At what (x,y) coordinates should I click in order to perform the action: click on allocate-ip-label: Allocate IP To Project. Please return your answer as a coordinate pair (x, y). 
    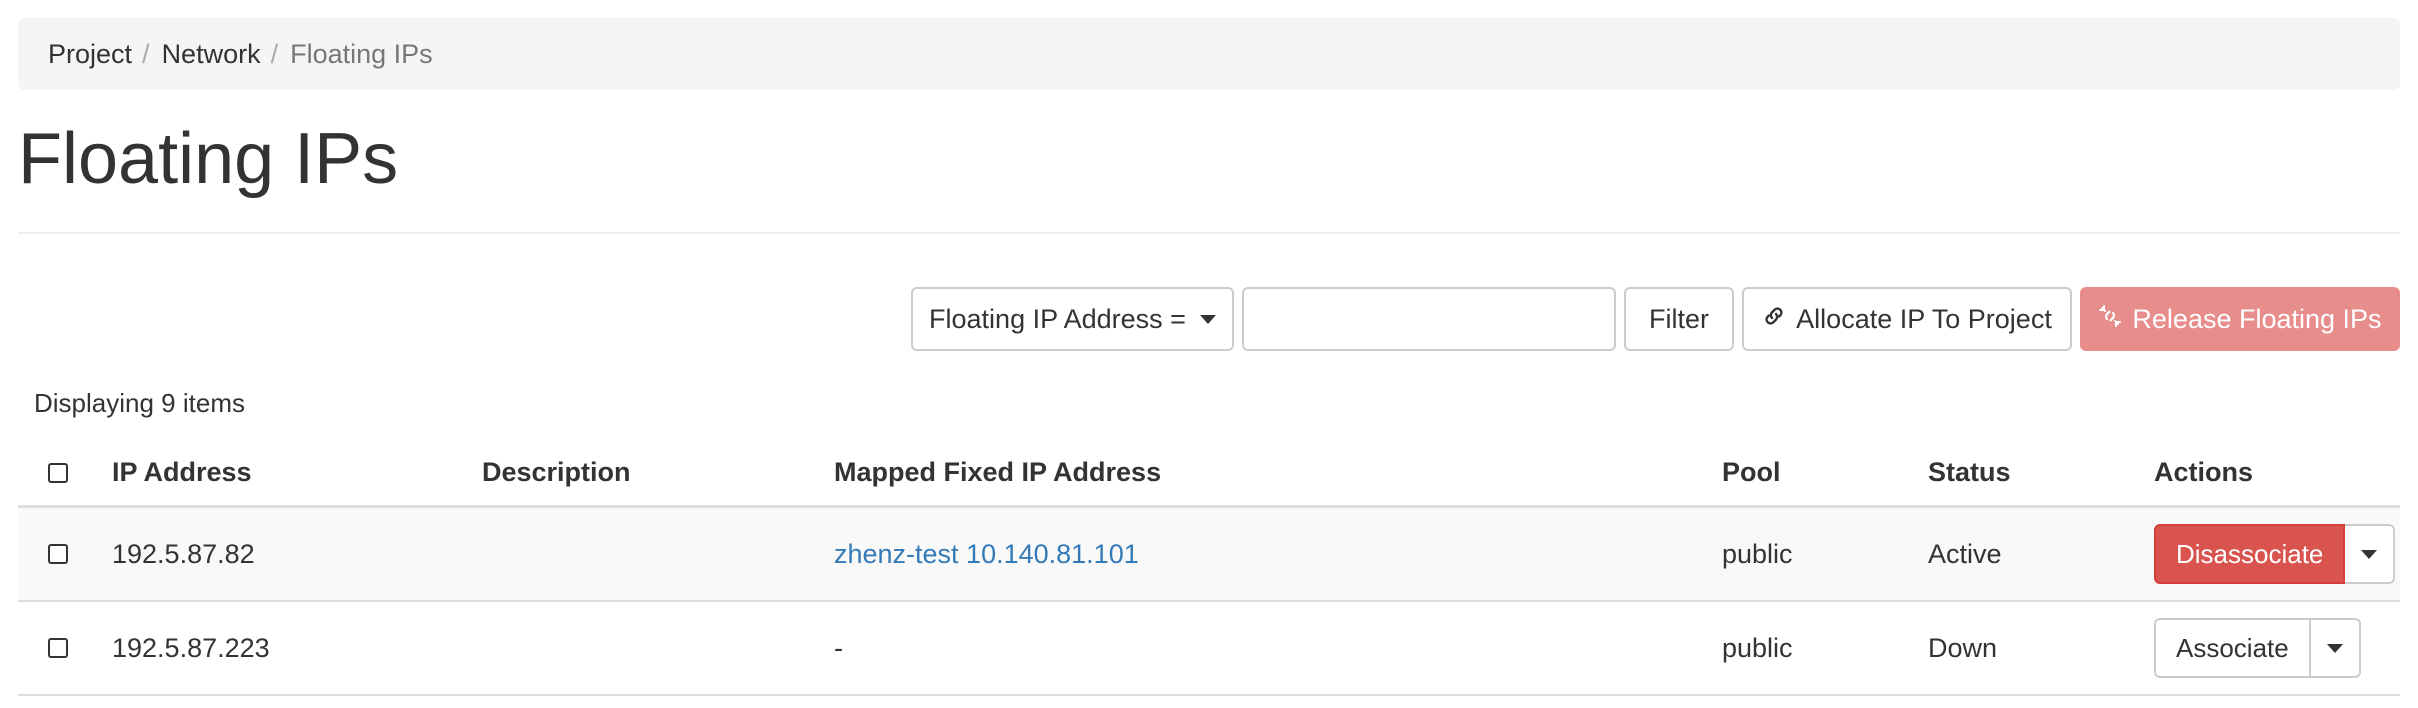
    Looking at the image, I should click on (1924, 318).